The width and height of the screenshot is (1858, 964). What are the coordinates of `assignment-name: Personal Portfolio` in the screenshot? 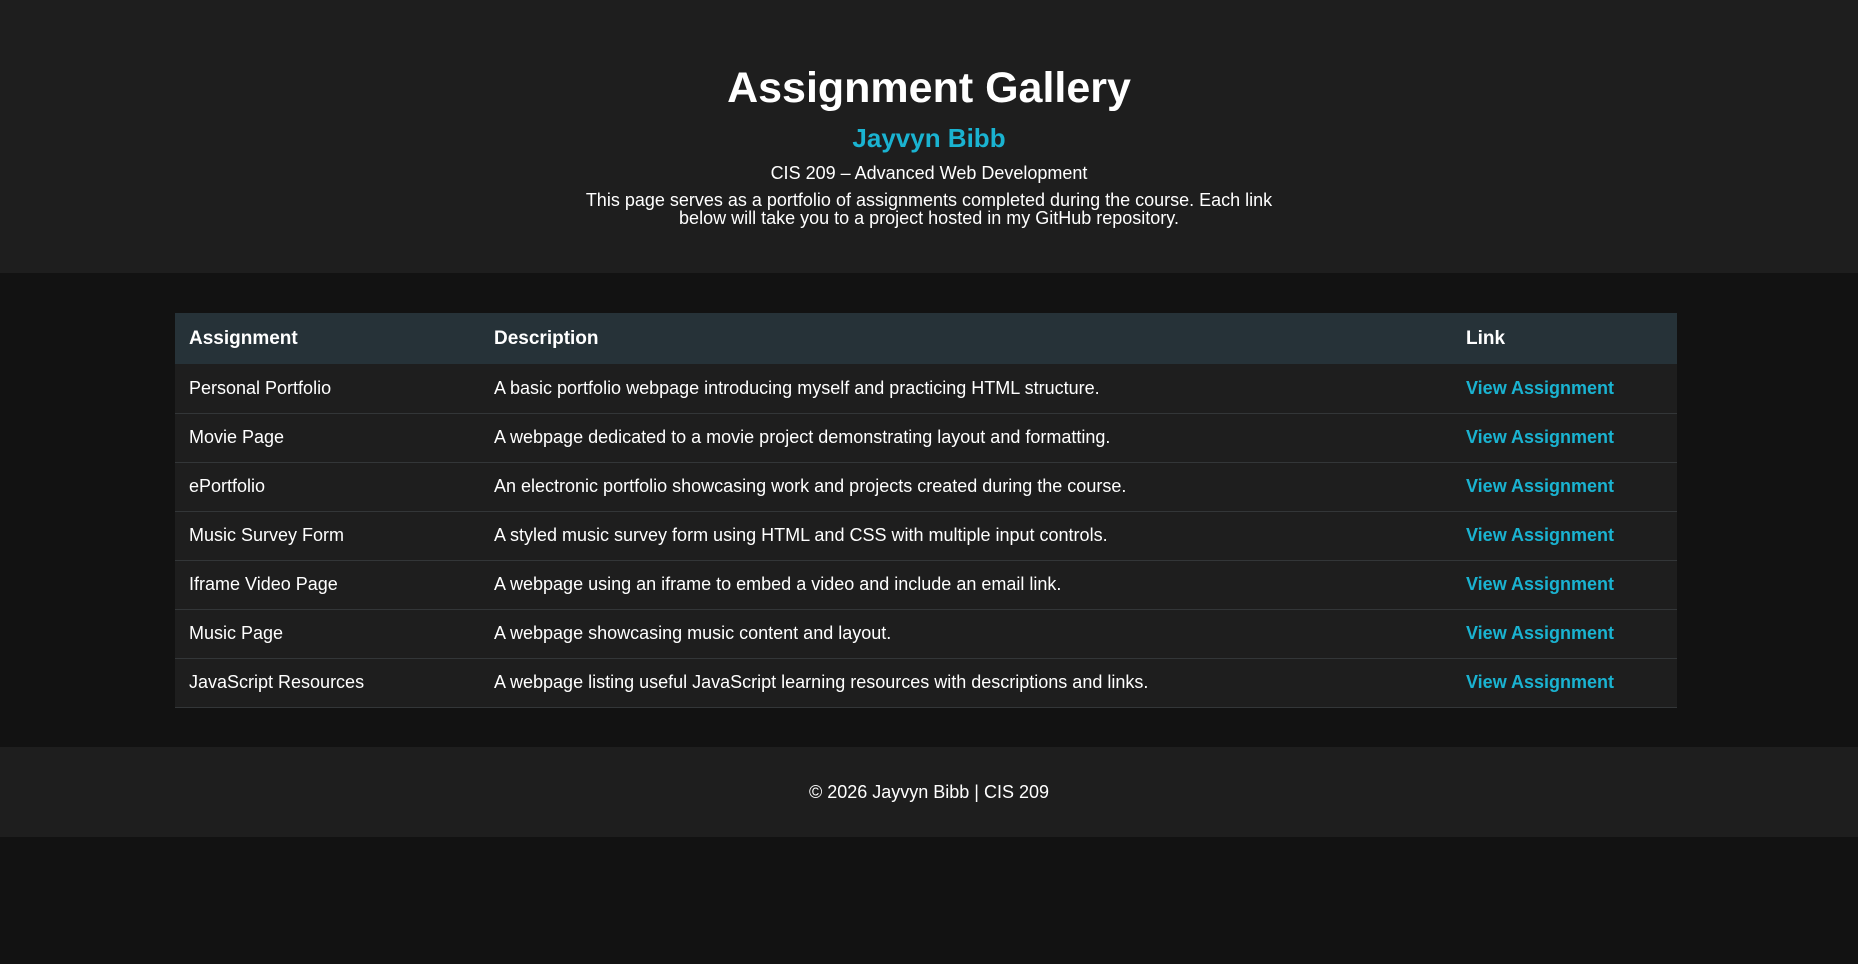 It's located at (260, 387).